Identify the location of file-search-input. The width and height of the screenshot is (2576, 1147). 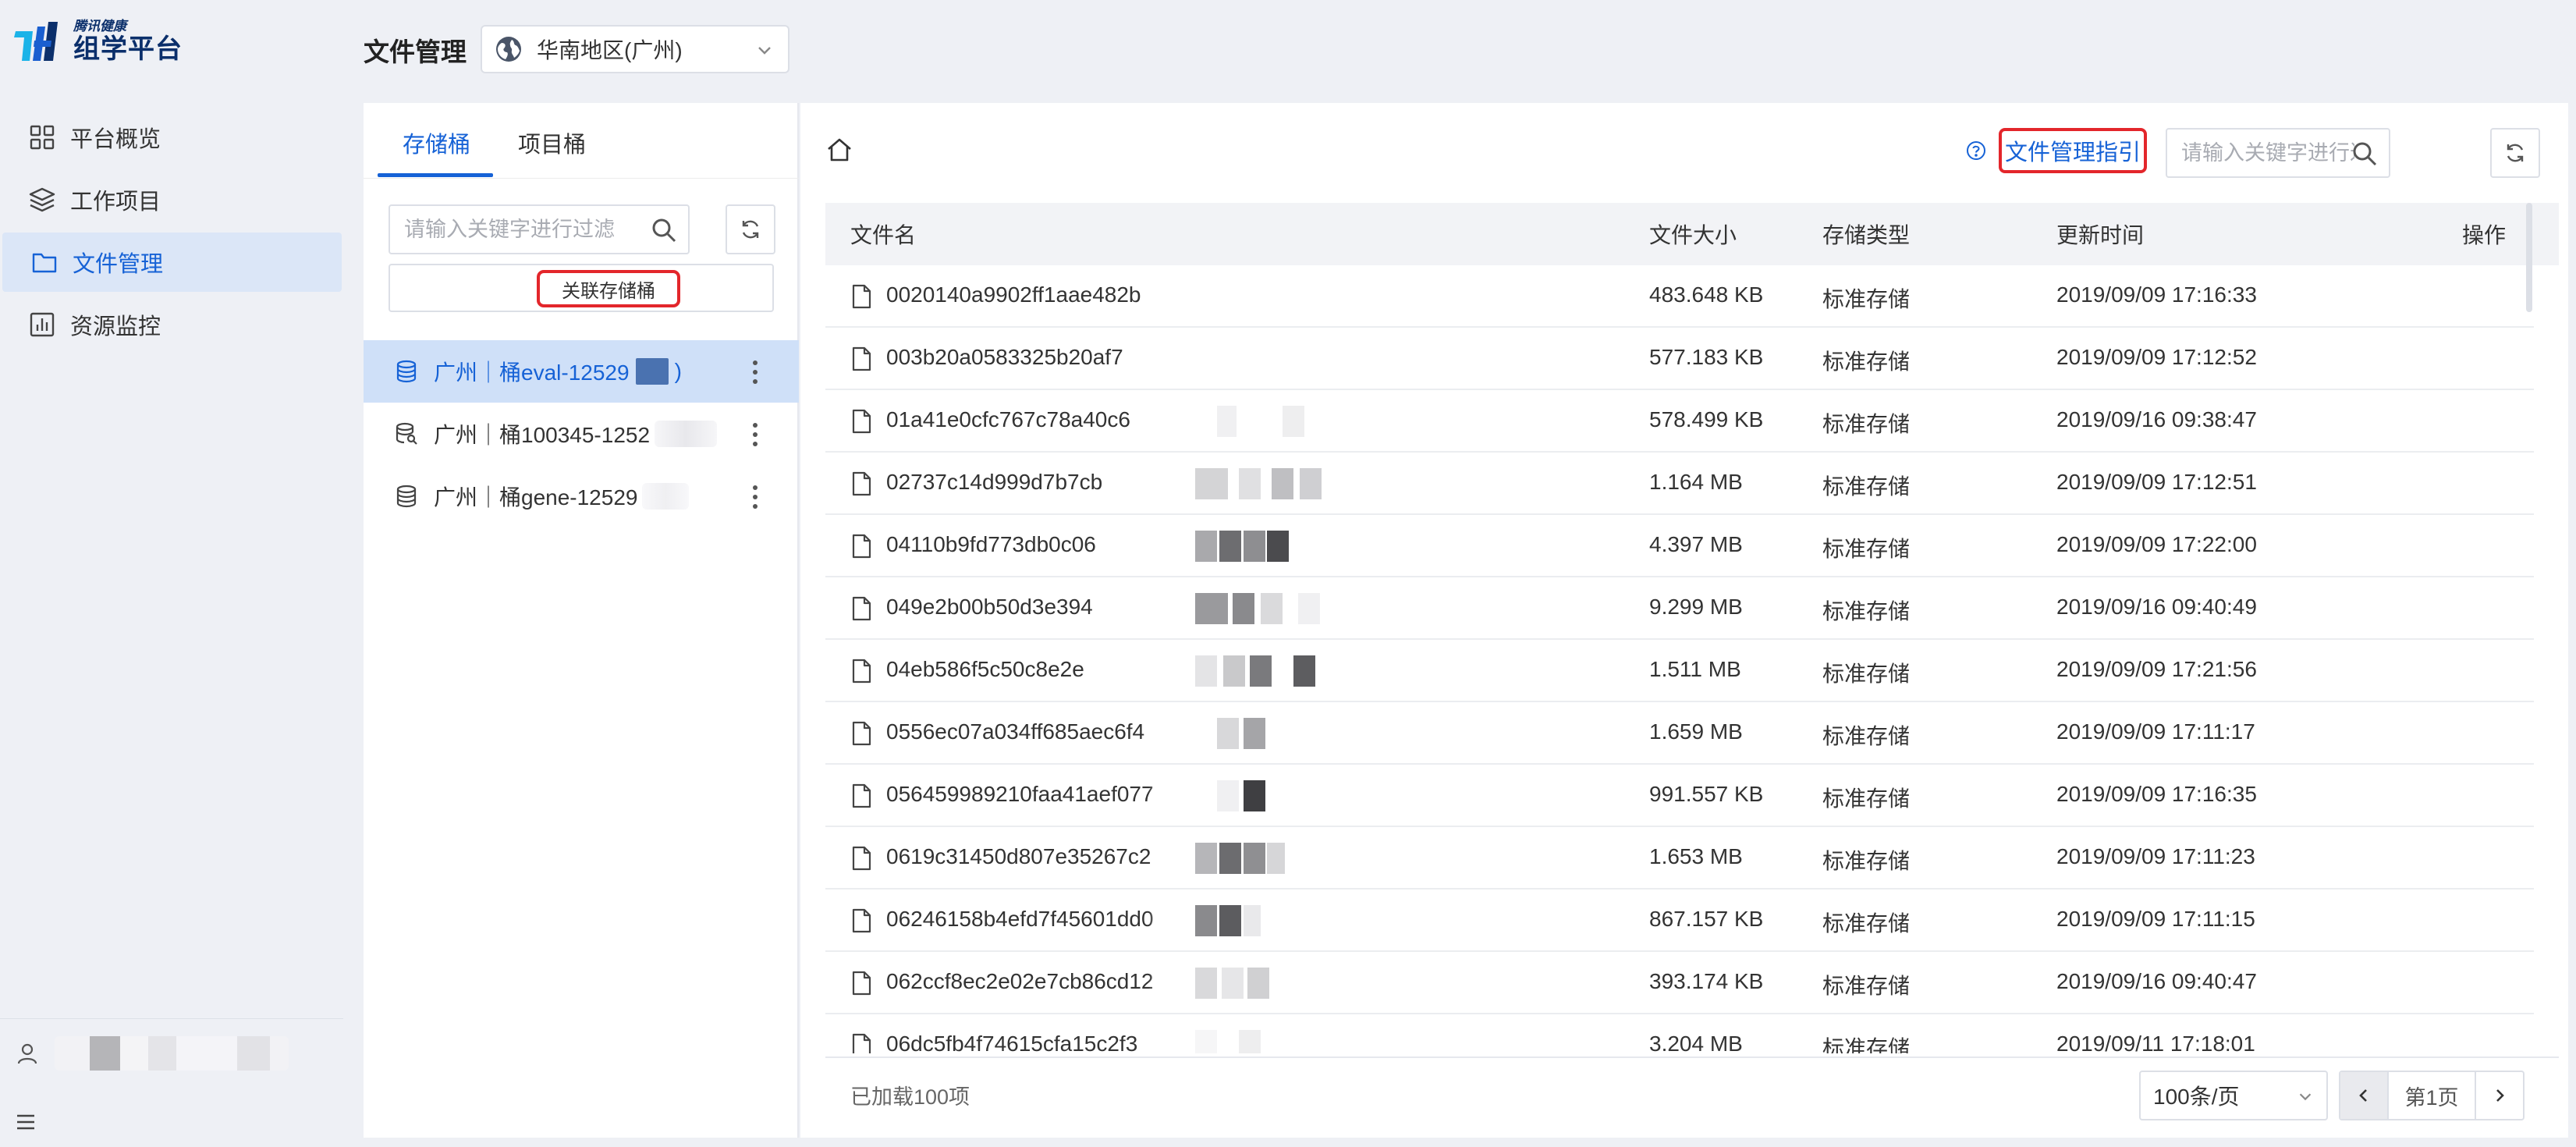
(2267, 153).